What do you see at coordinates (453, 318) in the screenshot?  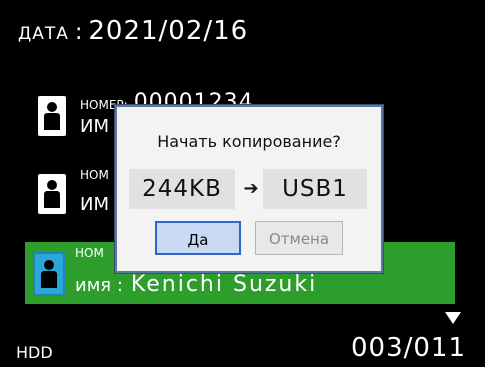 I see `scroll-down-arrow-icon` at bounding box center [453, 318].